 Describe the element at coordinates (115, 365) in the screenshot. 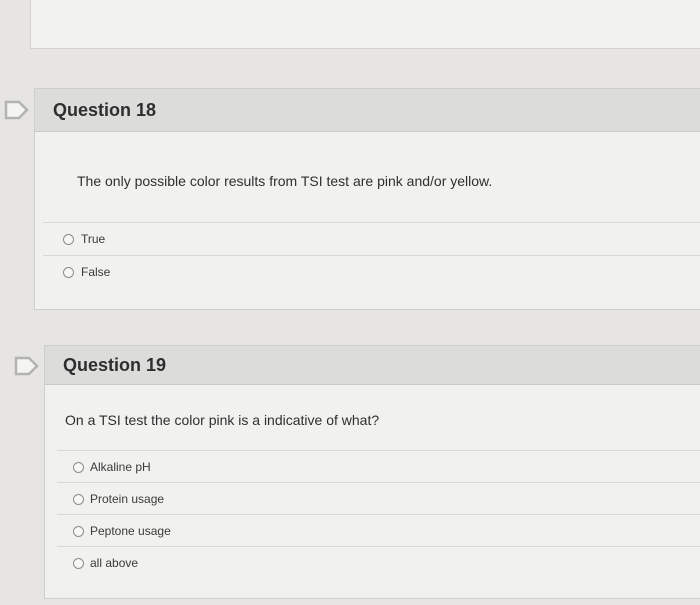

I see `question-title: Question 19` at that location.